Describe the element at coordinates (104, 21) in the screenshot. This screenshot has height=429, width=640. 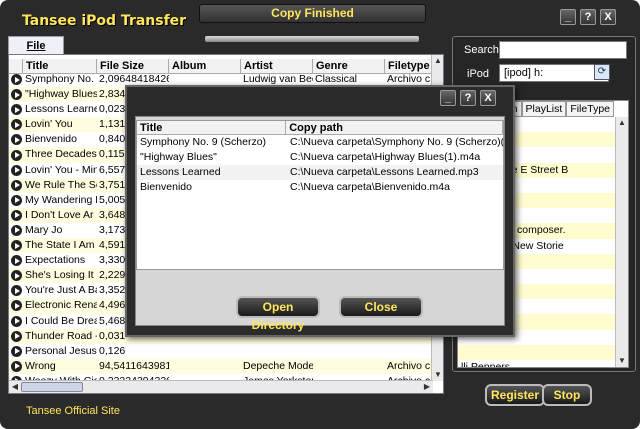
I see `app-title: Tansee iPod Transfer` at that location.